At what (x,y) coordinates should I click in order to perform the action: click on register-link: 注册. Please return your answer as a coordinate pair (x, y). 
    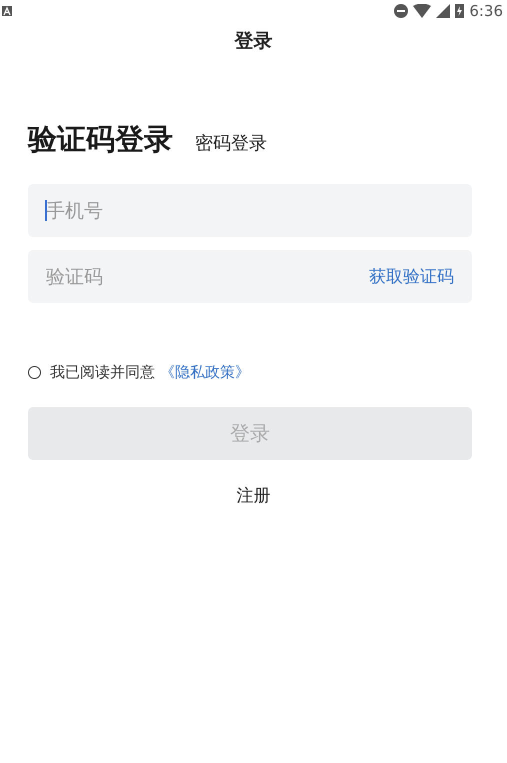
    Looking at the image, I should click on (253, 496).